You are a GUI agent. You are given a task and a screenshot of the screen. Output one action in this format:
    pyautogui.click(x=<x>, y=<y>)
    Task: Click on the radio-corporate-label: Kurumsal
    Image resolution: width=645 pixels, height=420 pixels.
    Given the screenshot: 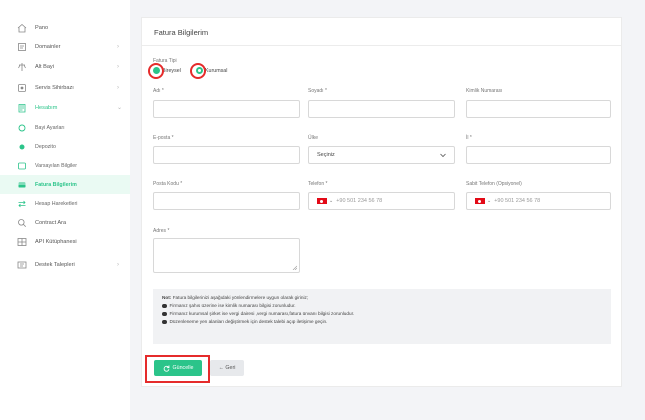 What is the action you would take?
    pyautogui.click(x=216, y=70)
    